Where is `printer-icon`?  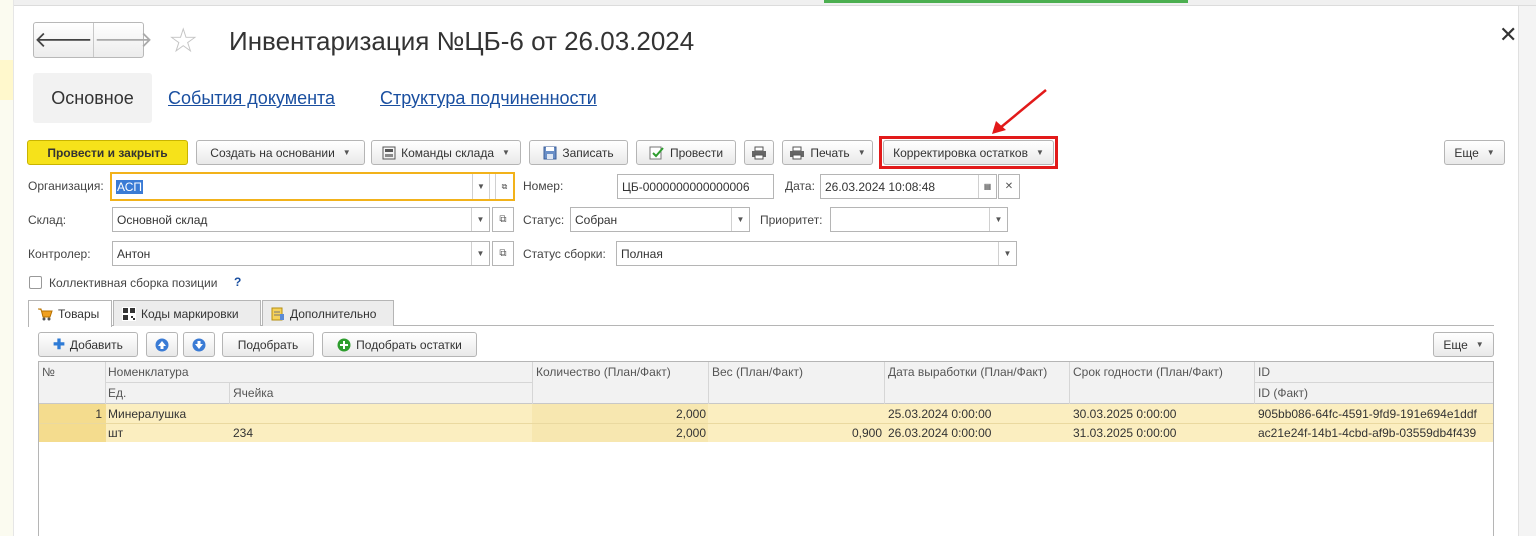 printer-icon is located at coordinates (797, 152).